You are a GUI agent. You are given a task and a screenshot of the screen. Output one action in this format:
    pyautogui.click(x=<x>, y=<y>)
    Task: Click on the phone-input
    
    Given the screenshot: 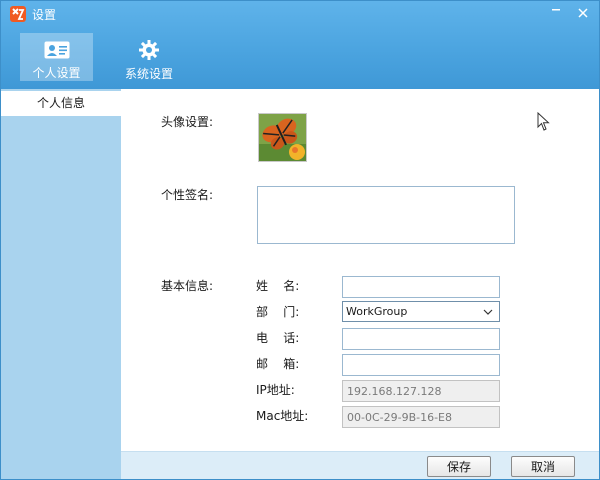 What is the action you would take?
    pyautogui.click(x=421, y=339)
    